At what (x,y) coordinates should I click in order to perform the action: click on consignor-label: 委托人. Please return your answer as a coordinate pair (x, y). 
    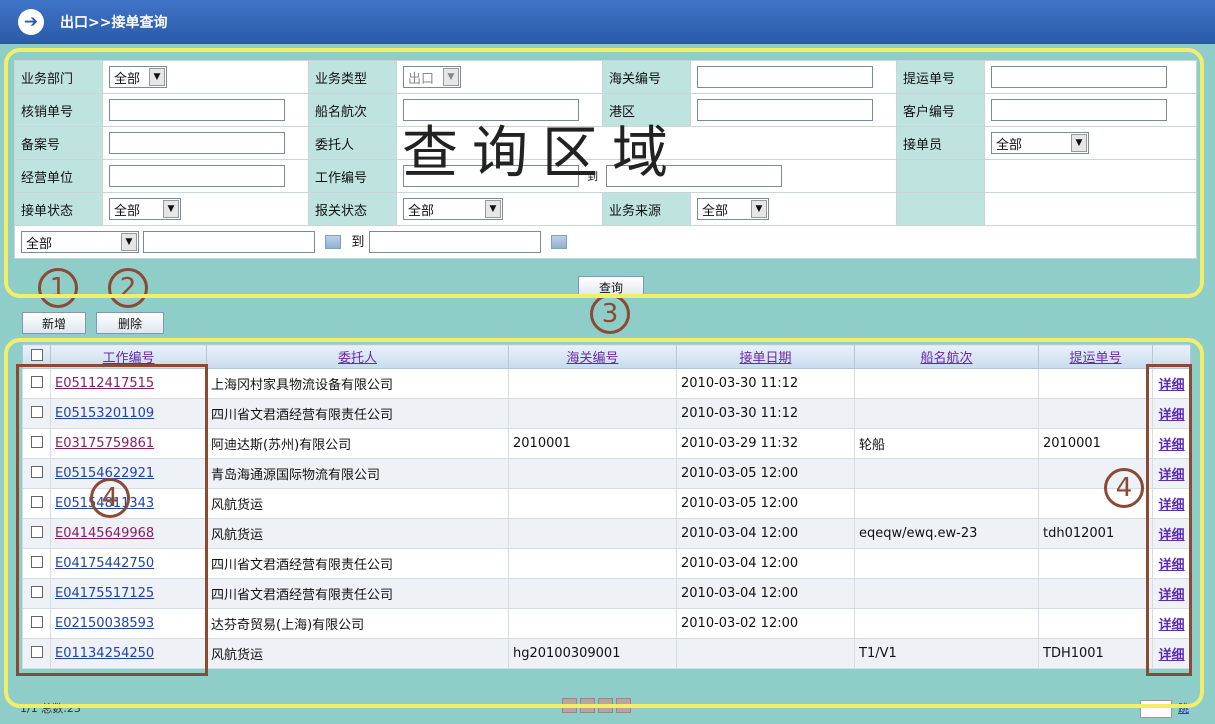
    Looking at the image, I should click on (352, 143).